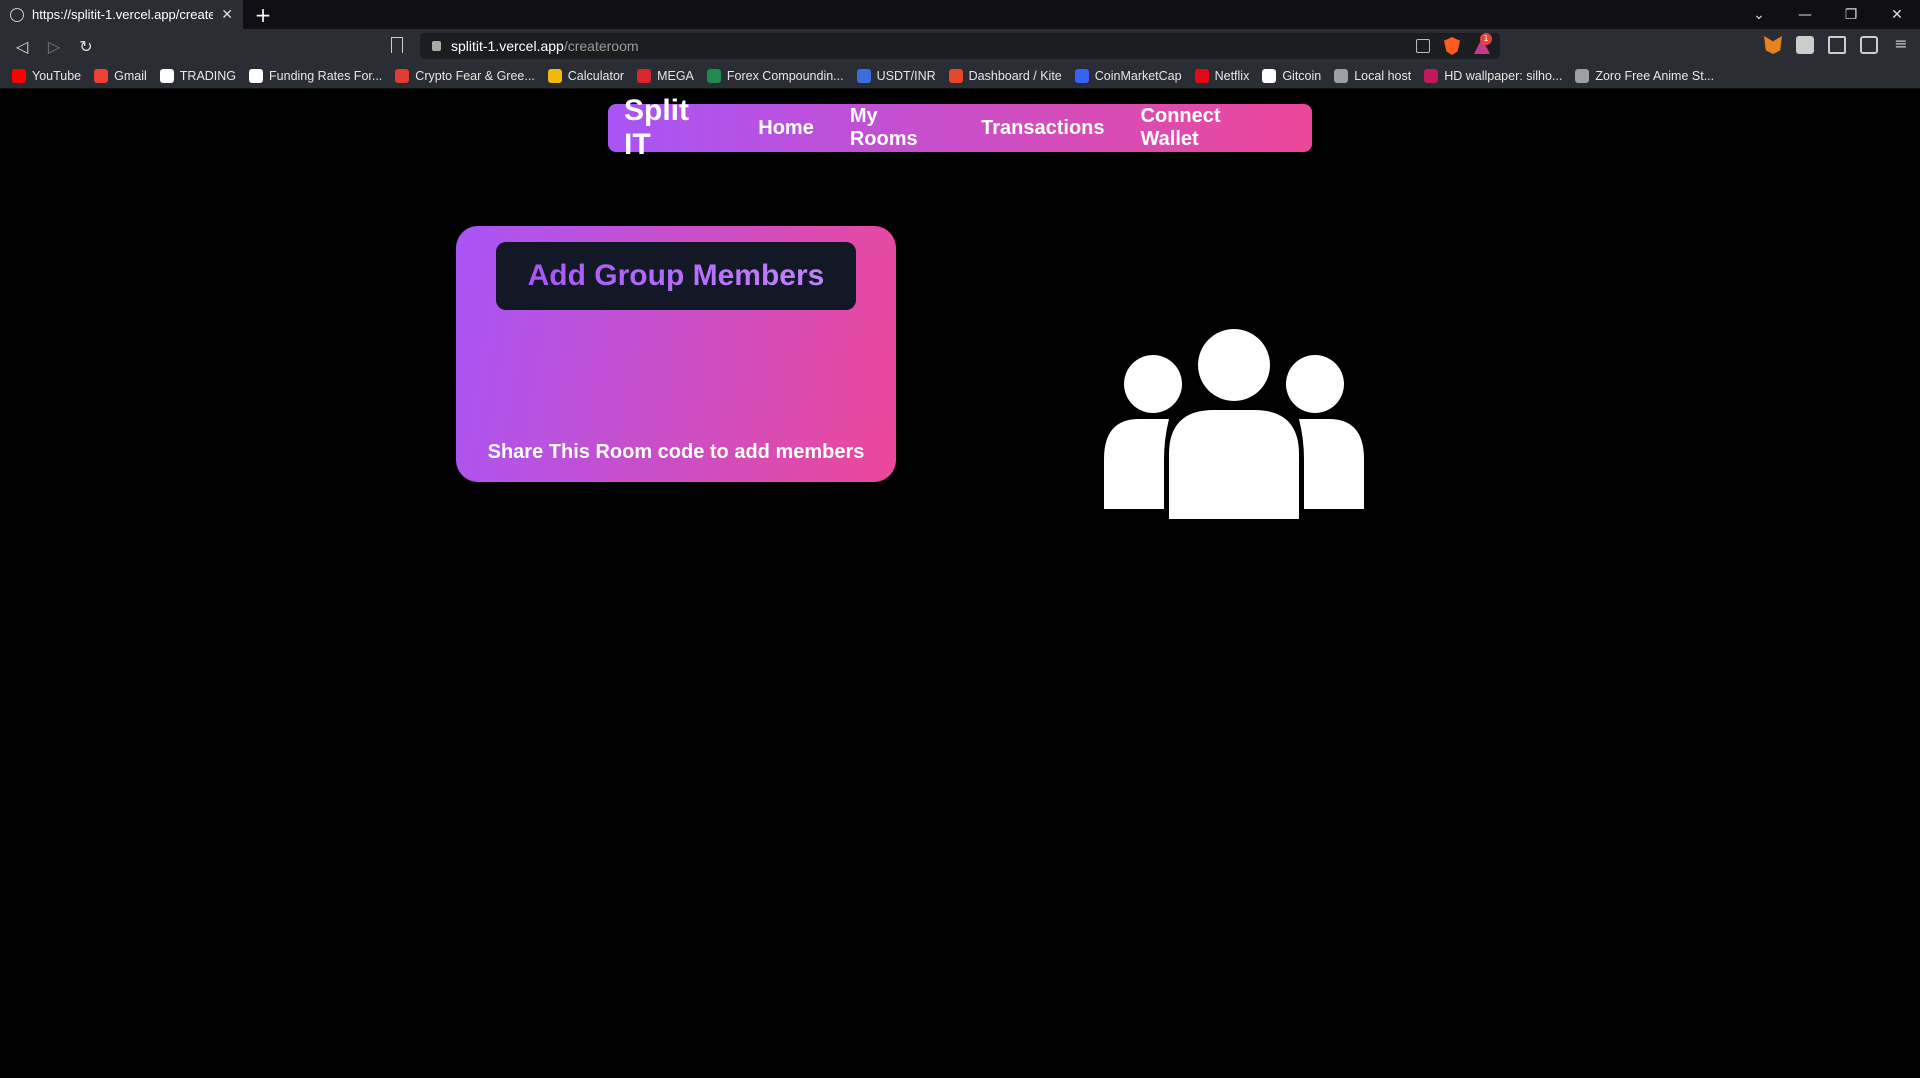 The width and height of the screenshot is (1920, 1078). I want to click on globe-icon, so click(17, 14).